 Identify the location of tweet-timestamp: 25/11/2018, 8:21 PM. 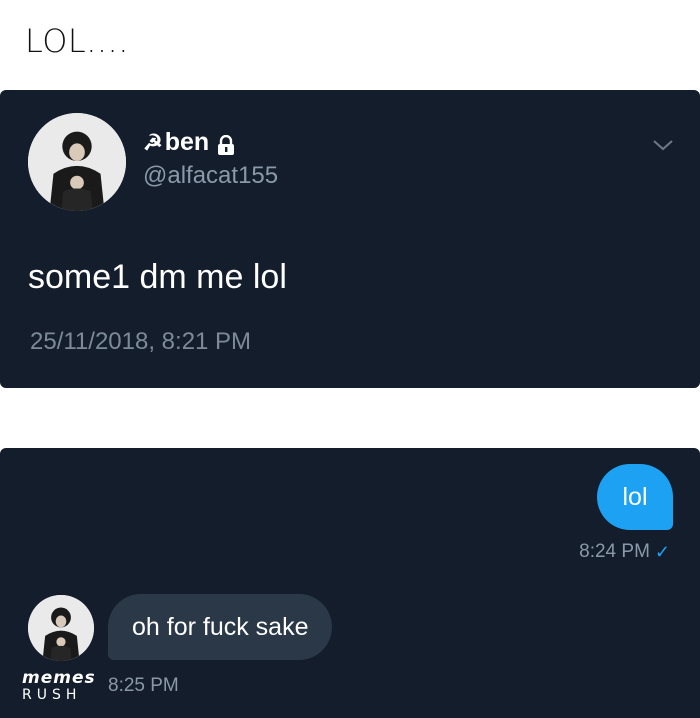
(140, 342).